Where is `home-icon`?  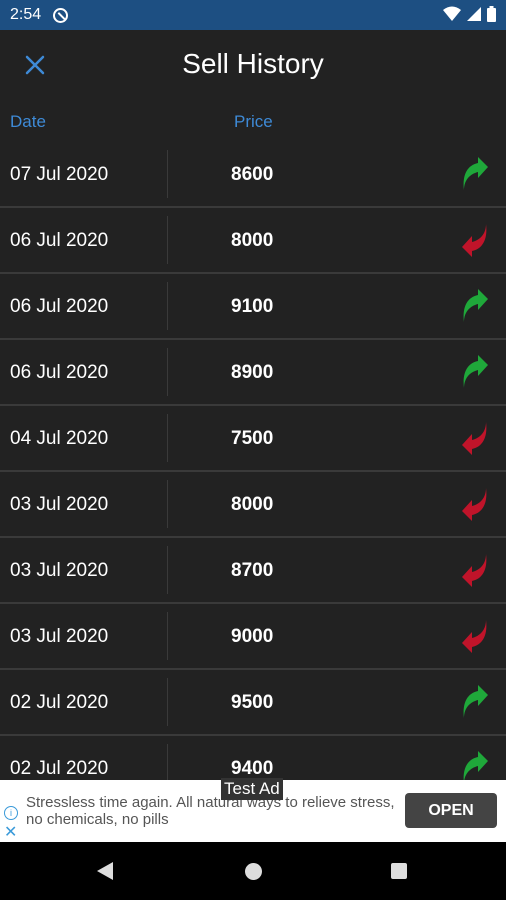 home-icon is located at coordinates (253, 871).